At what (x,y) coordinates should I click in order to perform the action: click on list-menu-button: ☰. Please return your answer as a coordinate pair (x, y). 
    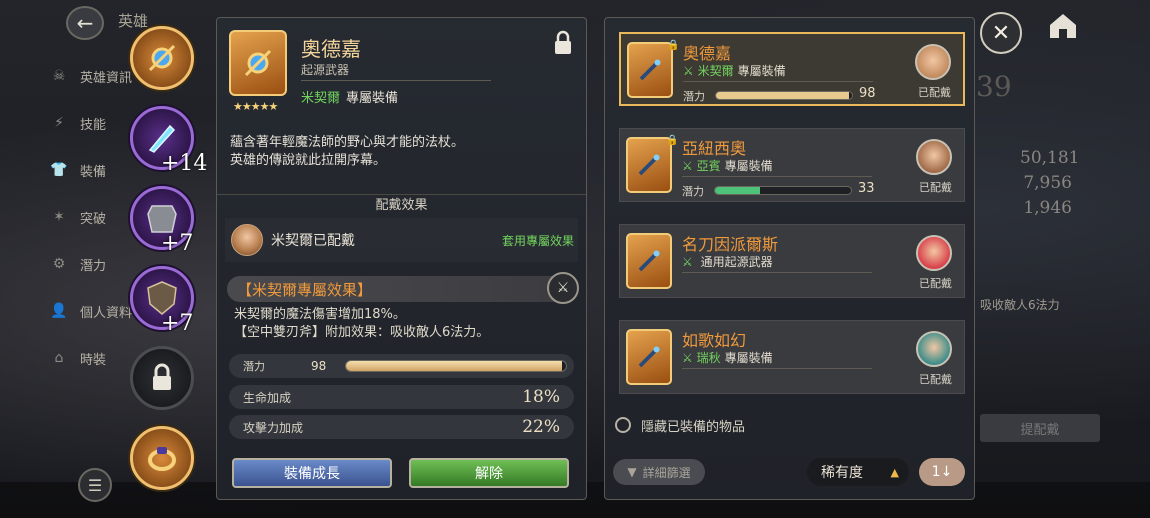
    Looking at the image, I should click on (95, 485).